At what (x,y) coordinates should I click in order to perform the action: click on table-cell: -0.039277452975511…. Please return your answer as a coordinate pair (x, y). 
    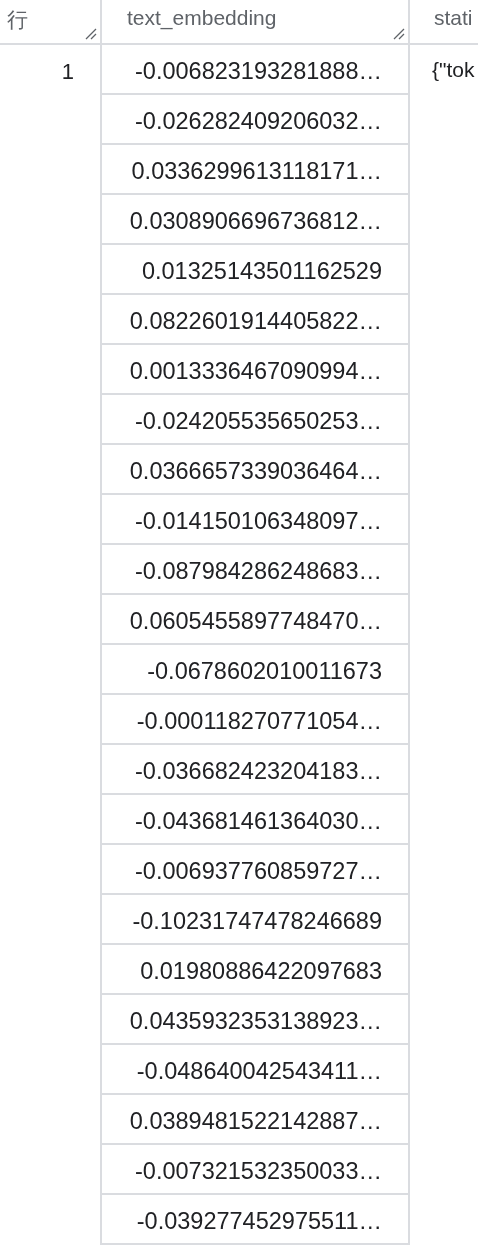
    Looking at the image, I should click on (255, 1220).